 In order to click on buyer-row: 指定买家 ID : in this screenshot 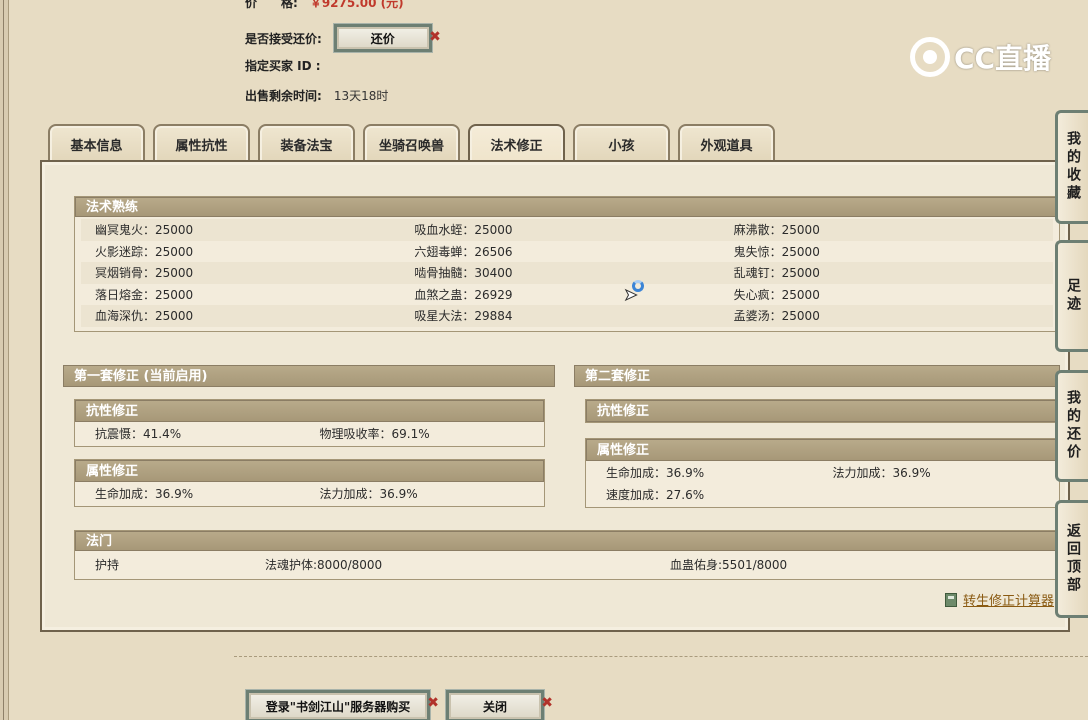, I will do `click(289, 65)`.